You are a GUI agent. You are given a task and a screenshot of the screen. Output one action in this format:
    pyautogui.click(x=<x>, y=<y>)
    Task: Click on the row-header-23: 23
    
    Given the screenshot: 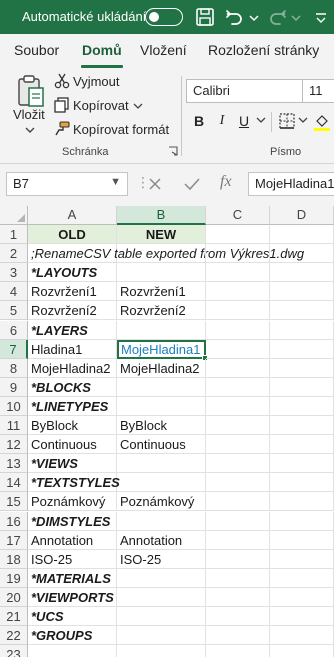 What is the action you would take?
    pyautogui.click(x=14, y=651)
    